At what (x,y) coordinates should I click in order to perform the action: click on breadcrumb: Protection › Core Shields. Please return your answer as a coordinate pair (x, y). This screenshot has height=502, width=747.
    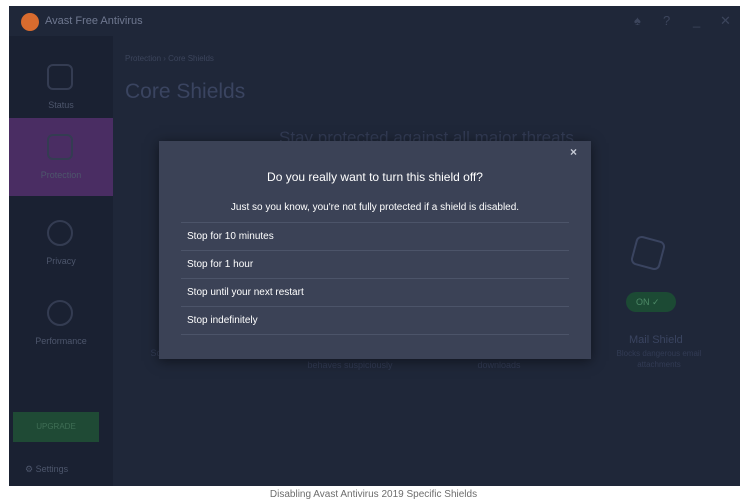
    Looking at the image, I should click on (169, 58).